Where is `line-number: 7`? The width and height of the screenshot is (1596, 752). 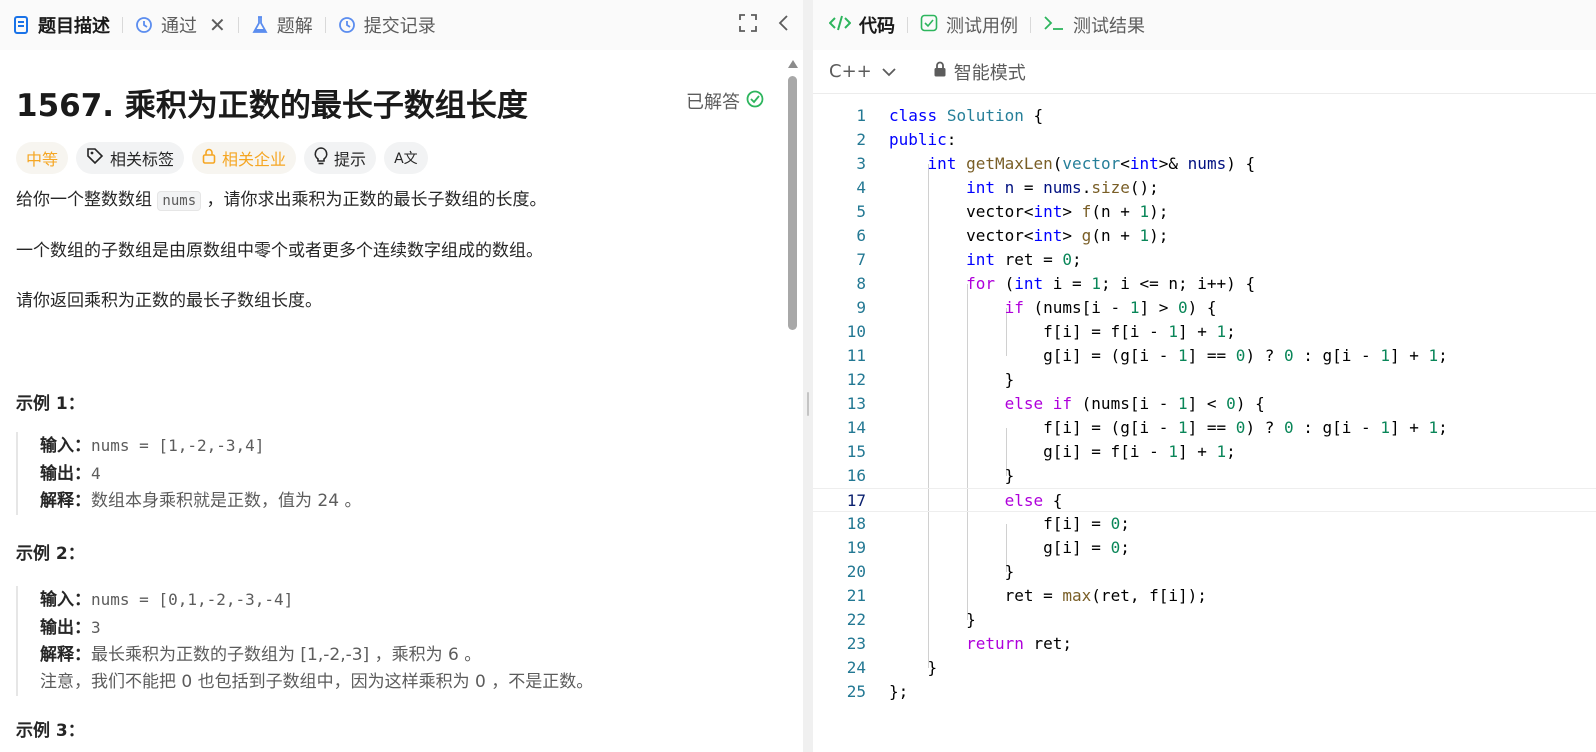
line-number: 7 is located at coordinates (861, 259).